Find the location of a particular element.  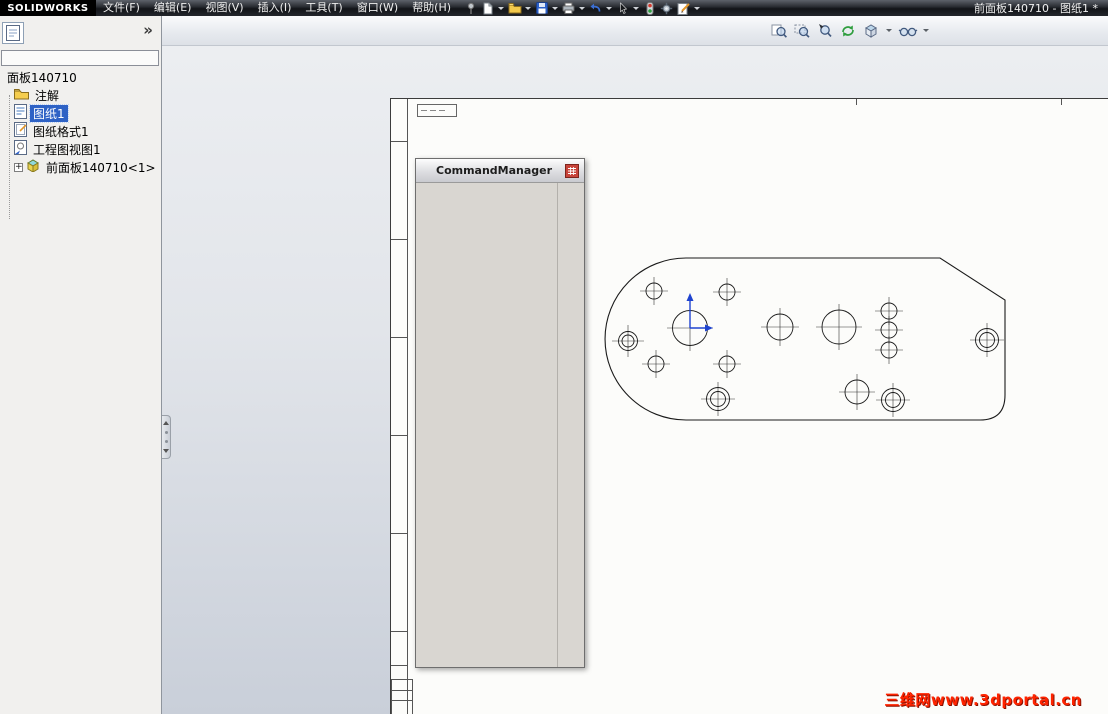

commandmanager-body is located at coordinates (500, 425).